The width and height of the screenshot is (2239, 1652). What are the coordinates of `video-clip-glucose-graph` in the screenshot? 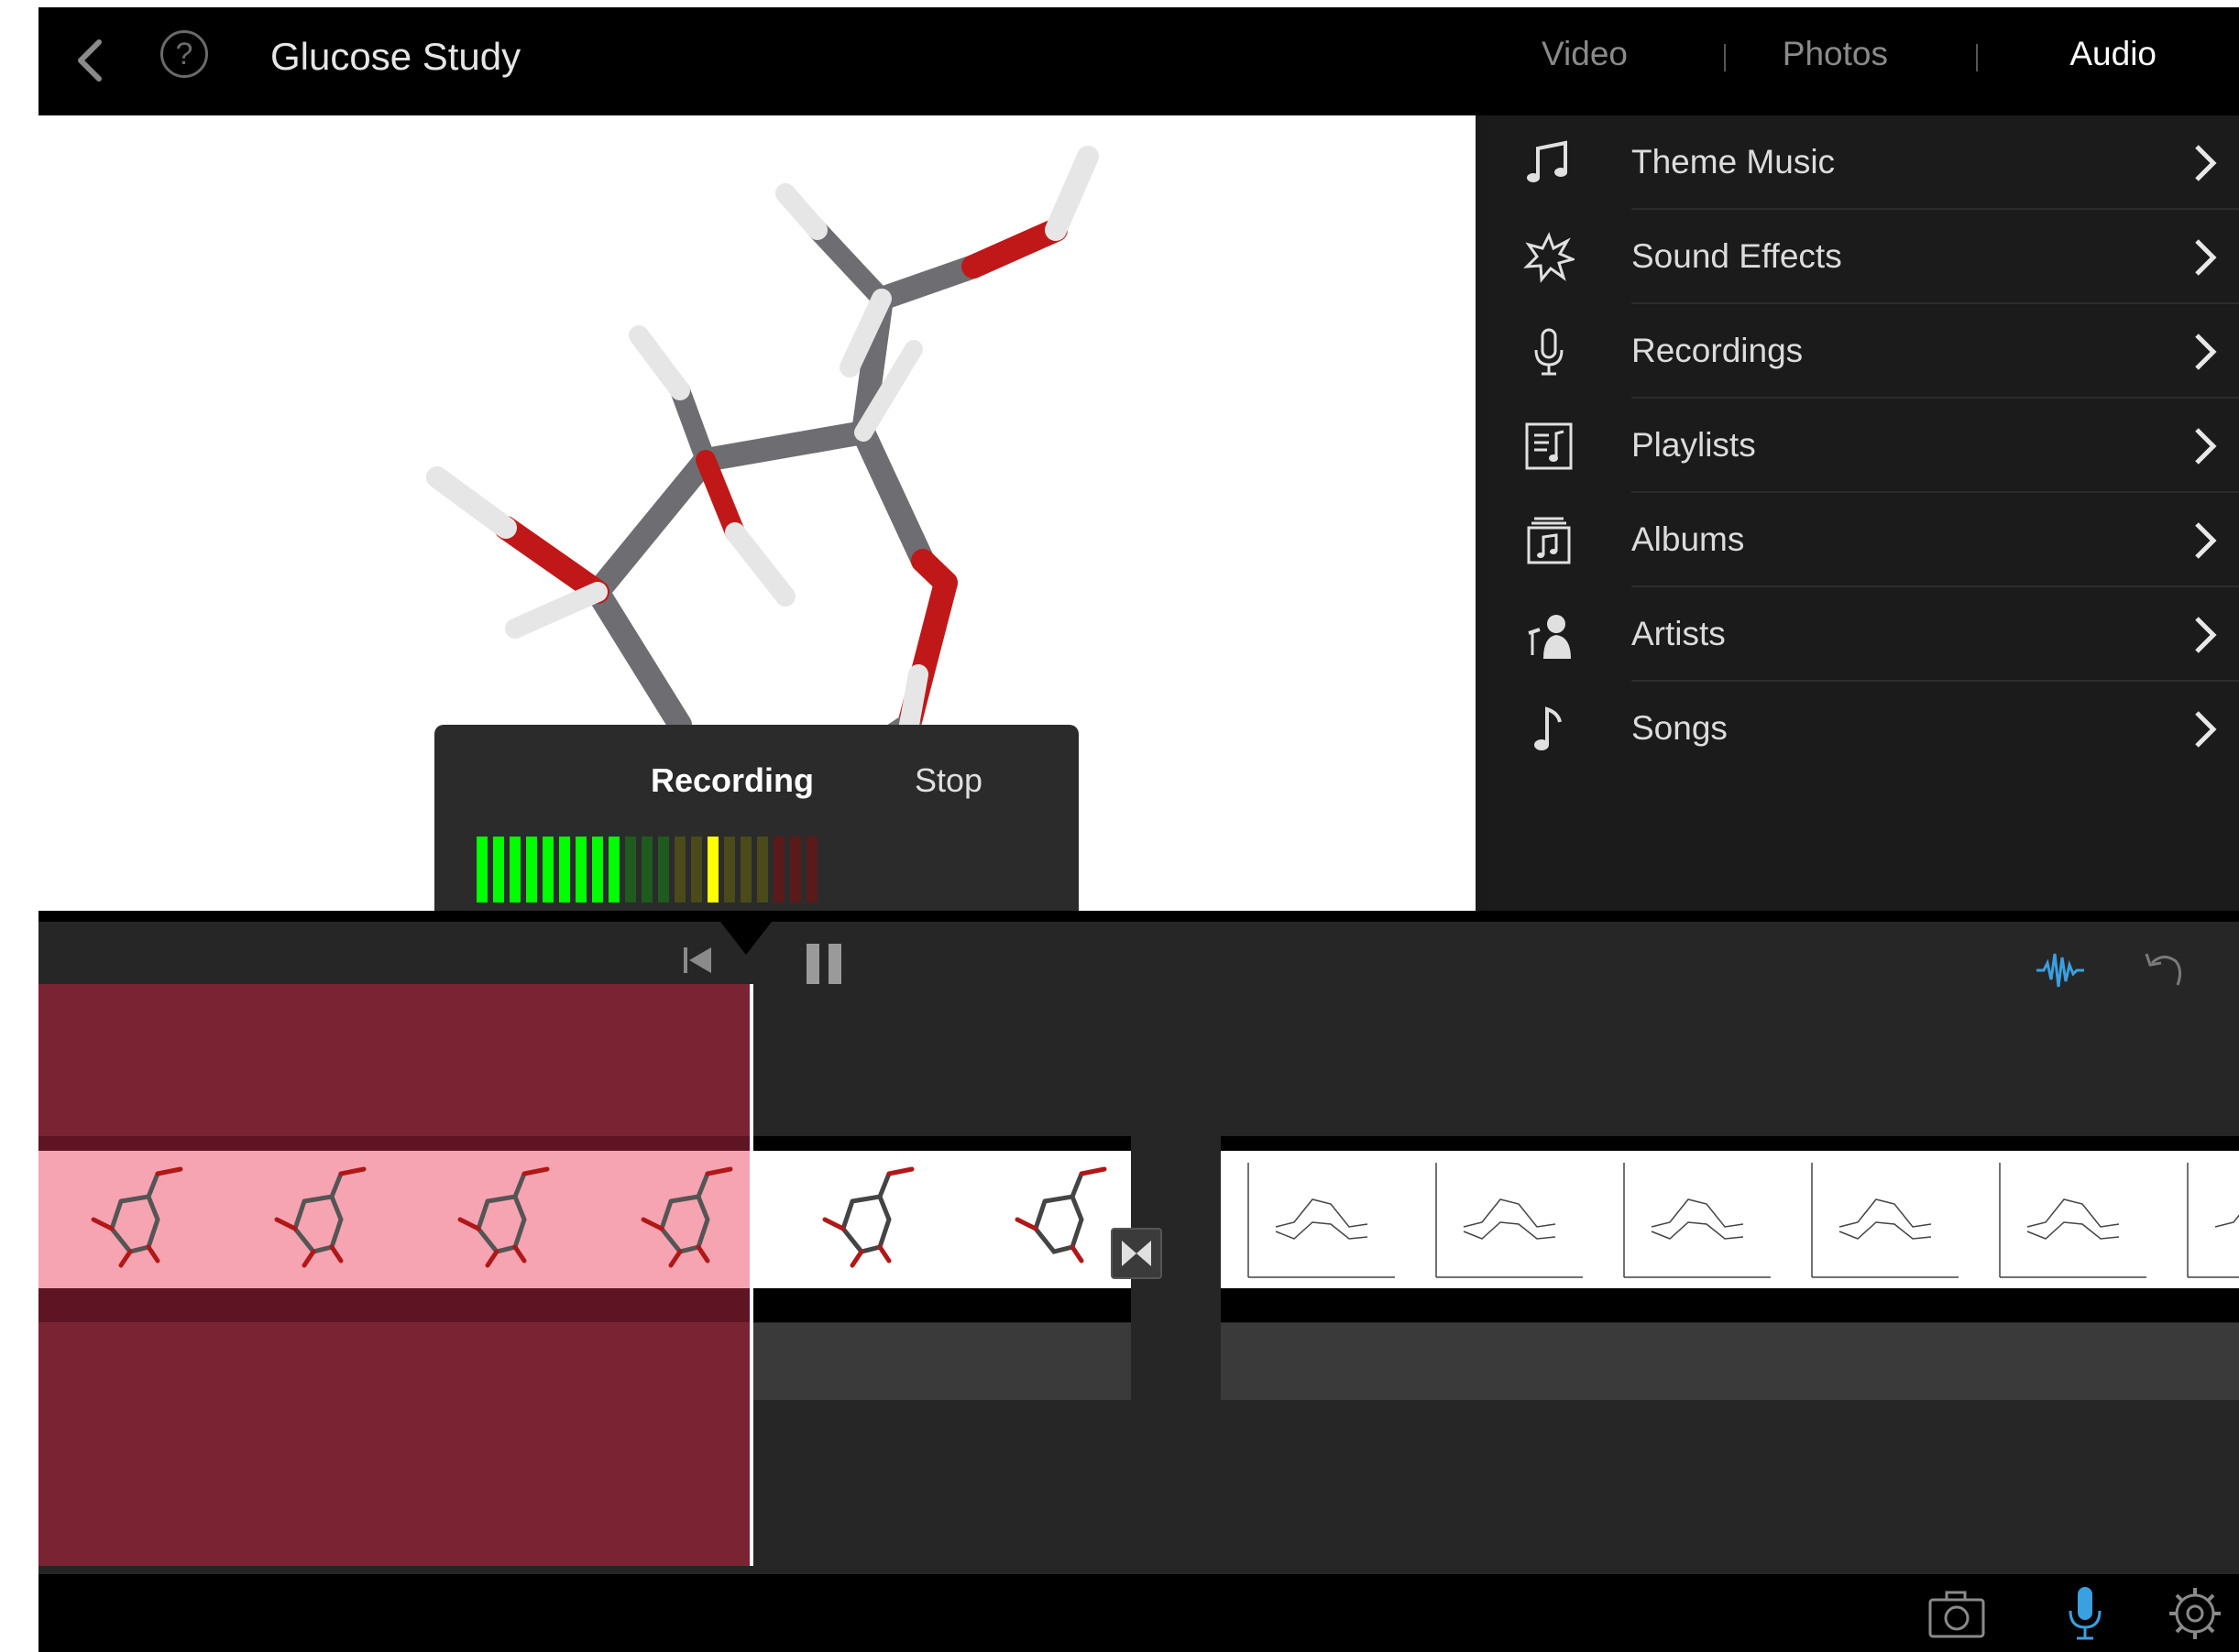 It's located at (1730, 1229).